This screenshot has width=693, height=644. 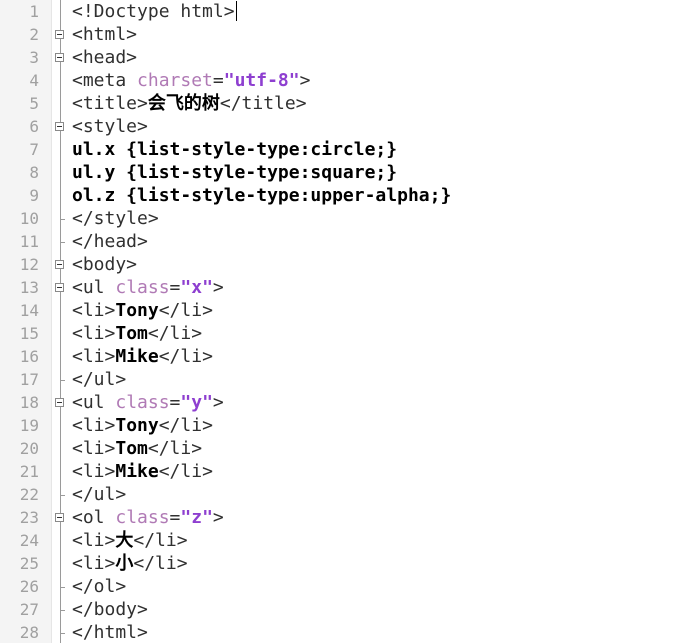 I want to click on line-number: 11, so click(x=29, y=241).